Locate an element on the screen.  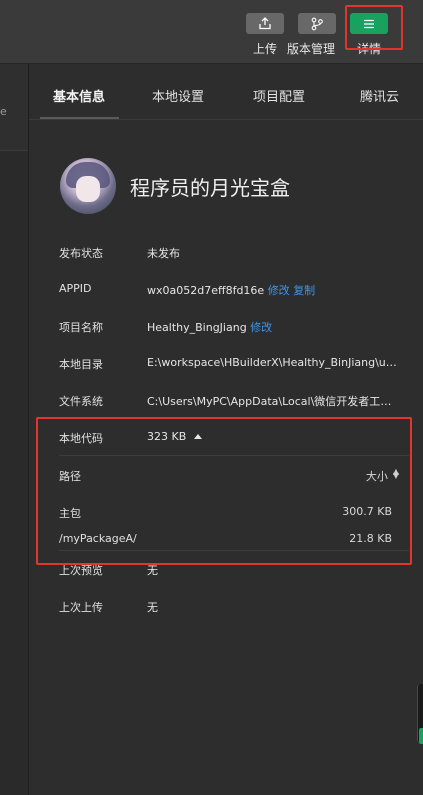
appid-copy-link: 复制 is located at coordinates (304, 290).